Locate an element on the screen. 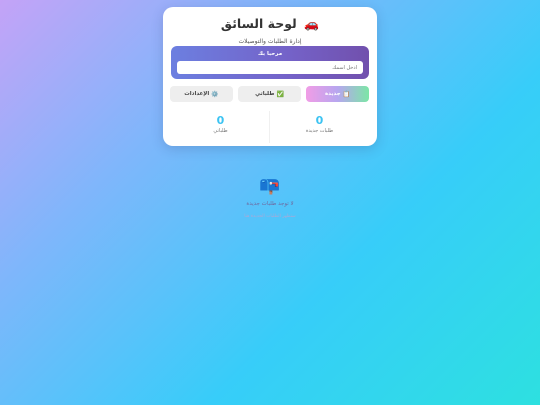  stat-new-orders: 0 طلبات جديدة is located at coordinates (319, 127).